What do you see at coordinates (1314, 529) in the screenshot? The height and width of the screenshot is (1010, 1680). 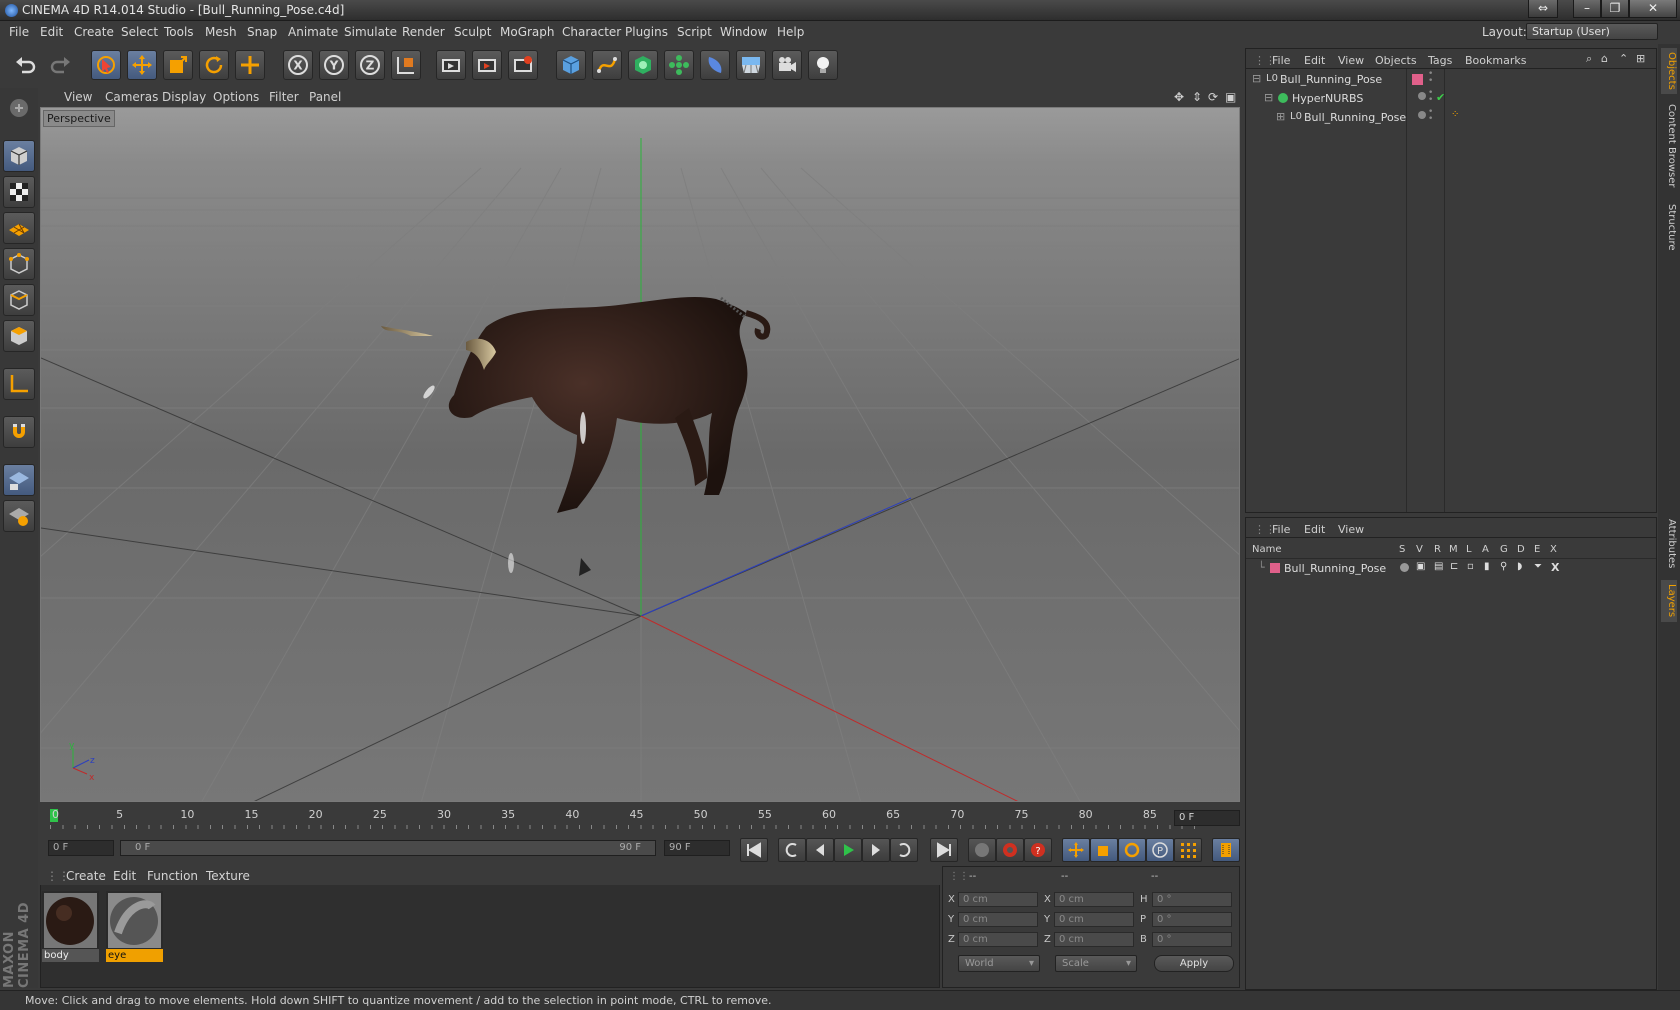 I see `layer-menu-edit: Edit` at bounding box center [1314, 529].